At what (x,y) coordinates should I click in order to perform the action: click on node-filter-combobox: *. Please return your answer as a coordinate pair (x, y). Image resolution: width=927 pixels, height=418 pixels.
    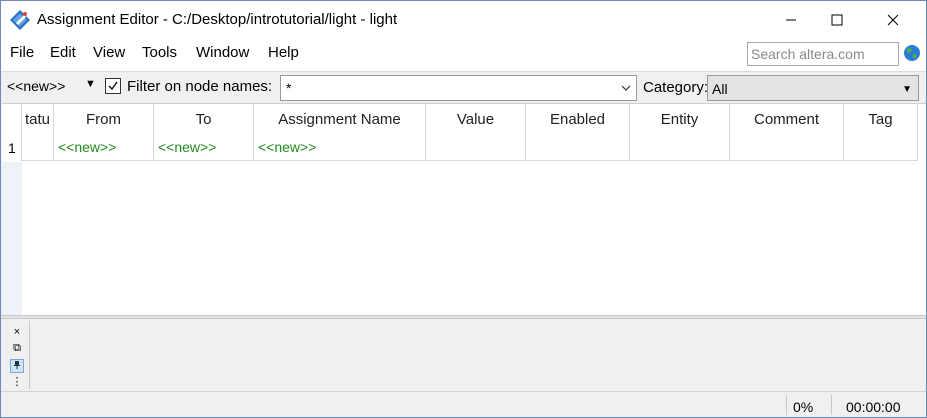
    Looking at the image, I should click on (458, 88).